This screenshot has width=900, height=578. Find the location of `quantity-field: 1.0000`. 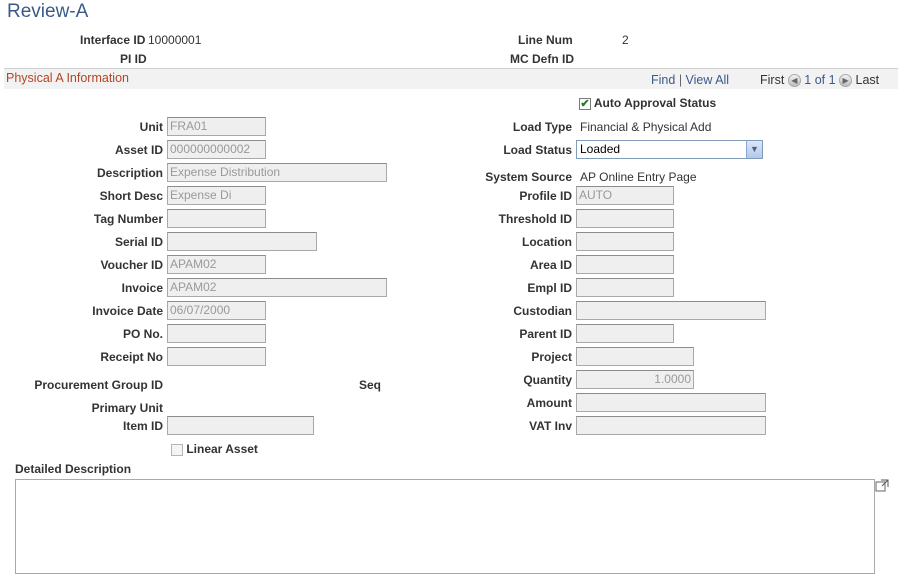

quantity-field: 1.0000 is located at coordinates (635, 379).